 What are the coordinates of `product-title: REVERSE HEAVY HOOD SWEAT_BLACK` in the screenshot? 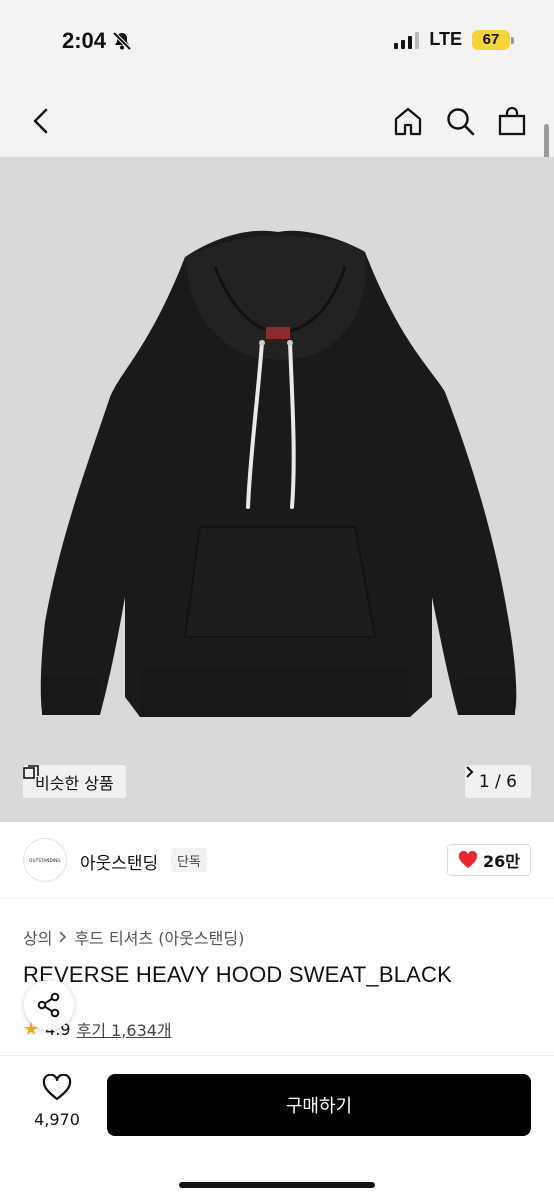 It's located at (238, 974).